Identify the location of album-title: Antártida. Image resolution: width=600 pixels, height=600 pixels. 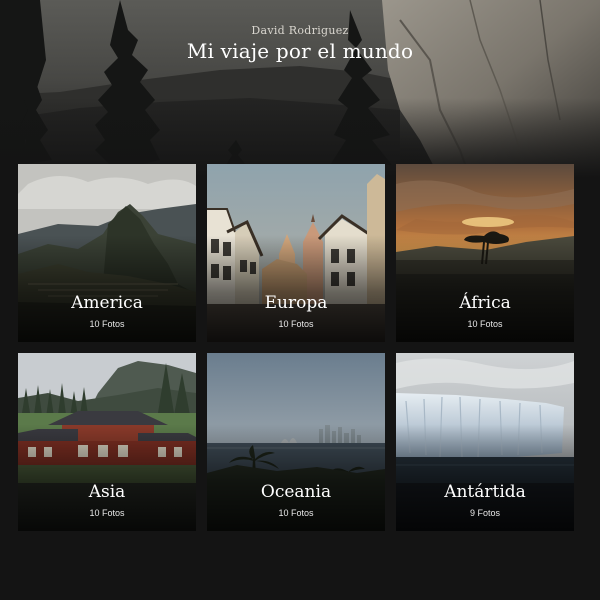
(485, 492).